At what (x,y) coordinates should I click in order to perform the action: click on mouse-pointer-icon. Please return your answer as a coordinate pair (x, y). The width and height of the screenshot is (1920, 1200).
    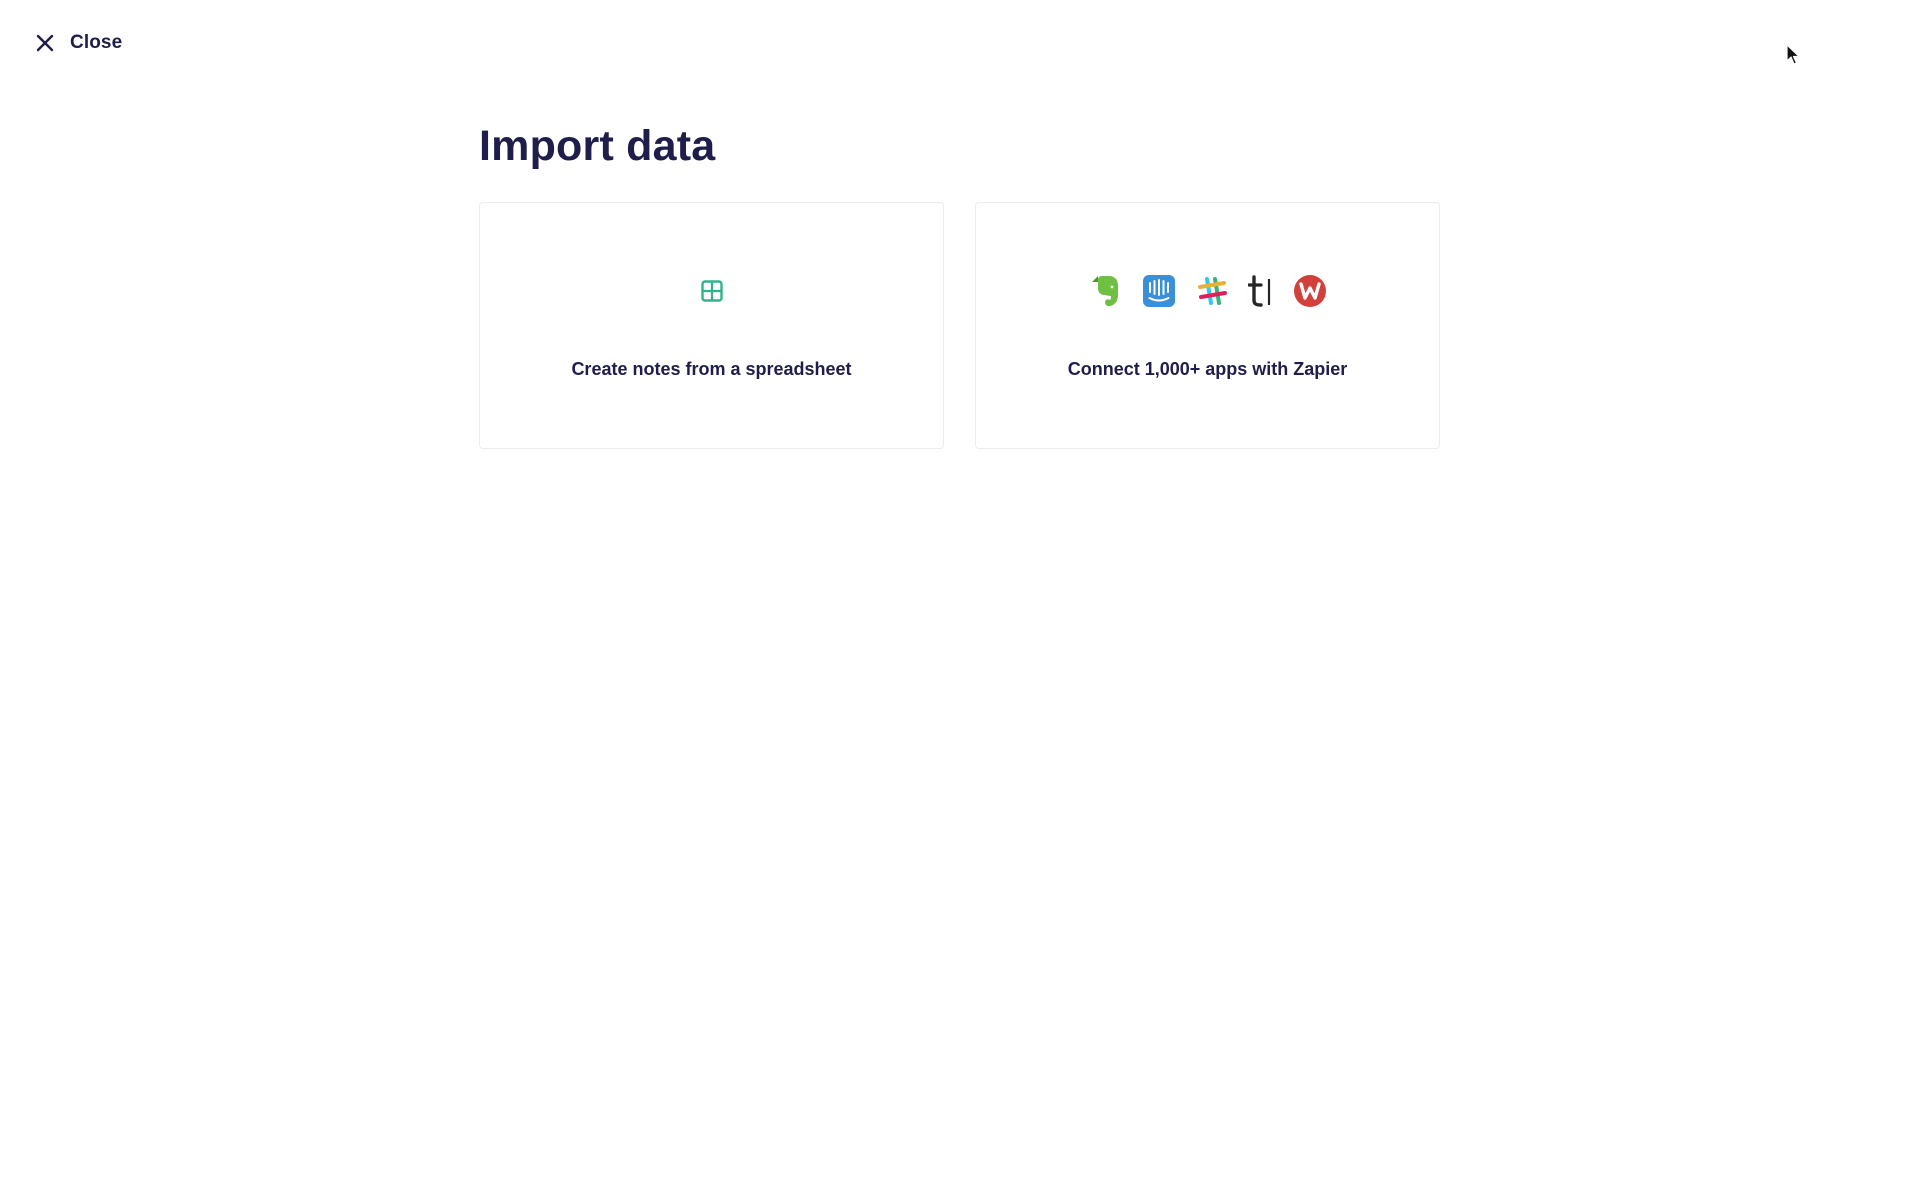
    Looking at the image, I should click on (1794, 57).